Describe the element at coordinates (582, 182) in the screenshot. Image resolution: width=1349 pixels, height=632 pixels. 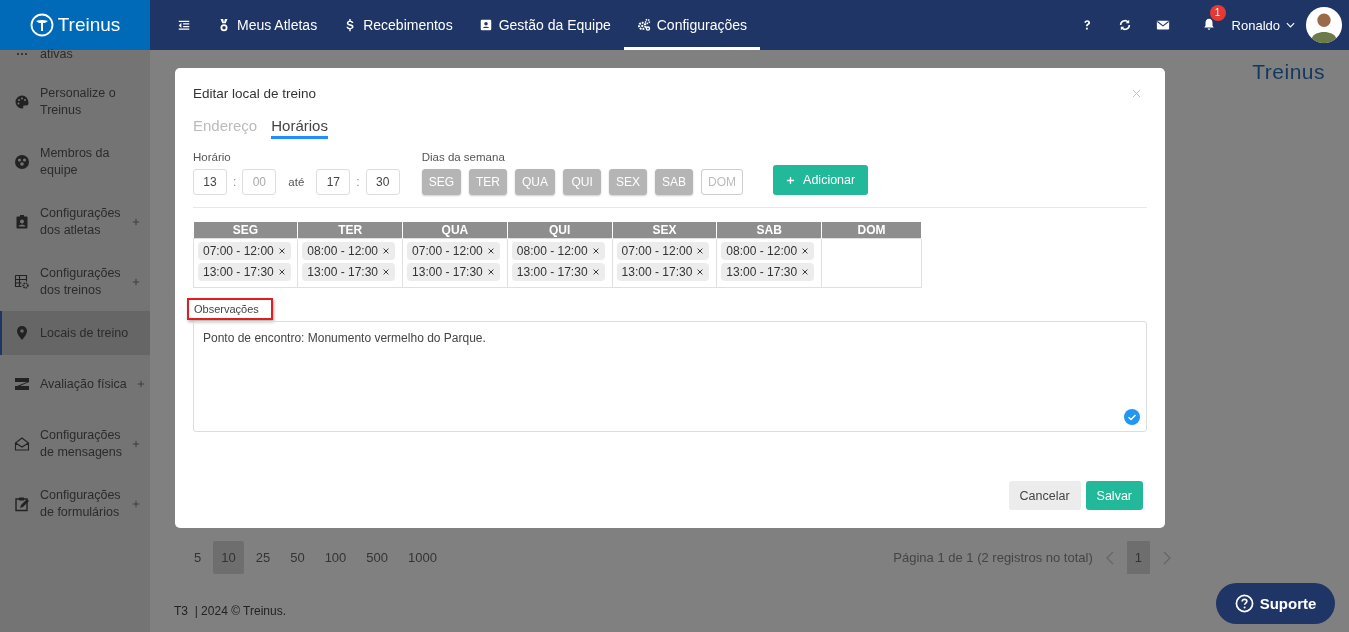
I see `day-toggle: QUI` at that location.